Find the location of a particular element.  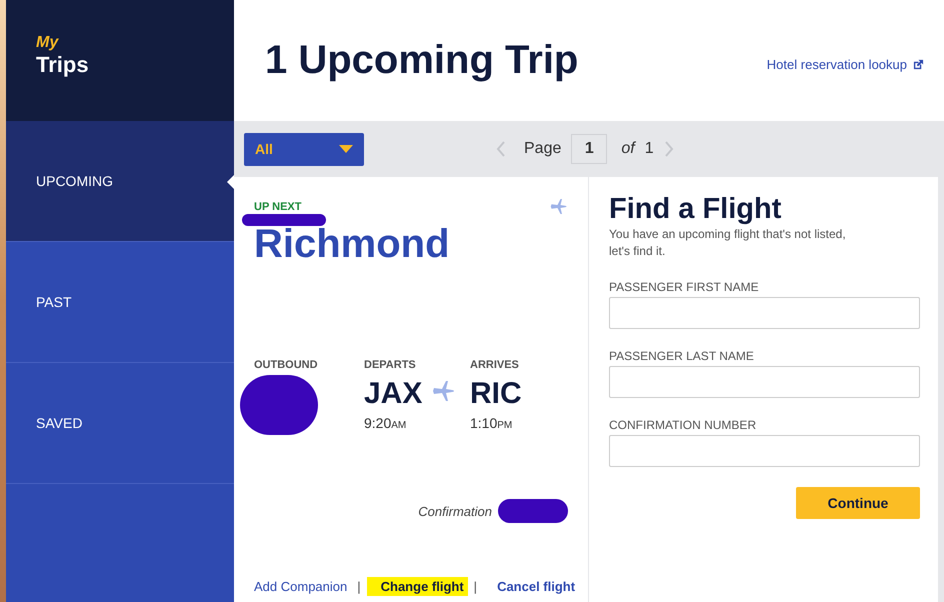

field-label: PASSENGER FIRST NAME is located at coordinates (684, 287).